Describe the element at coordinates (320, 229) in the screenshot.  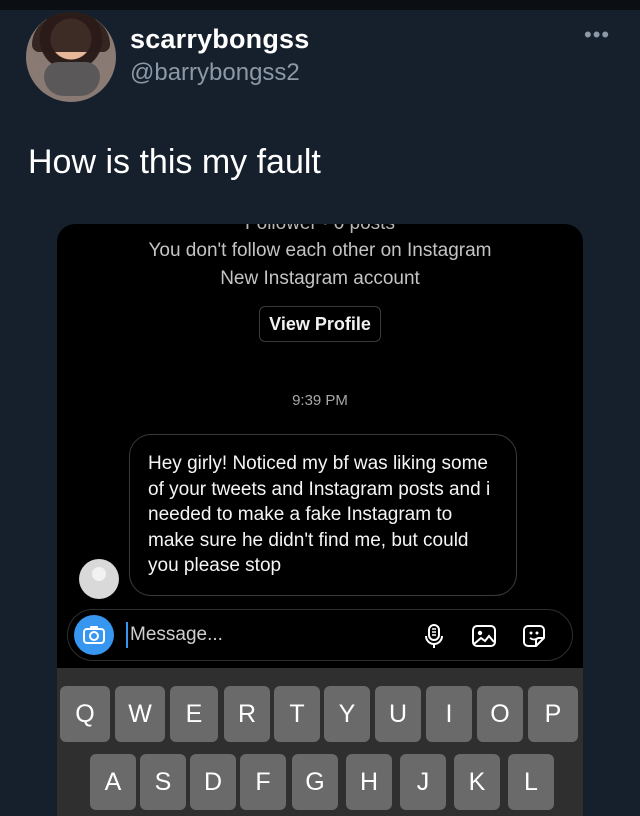
I see `cut-off-stats: Follower · 0 posts` at that location.